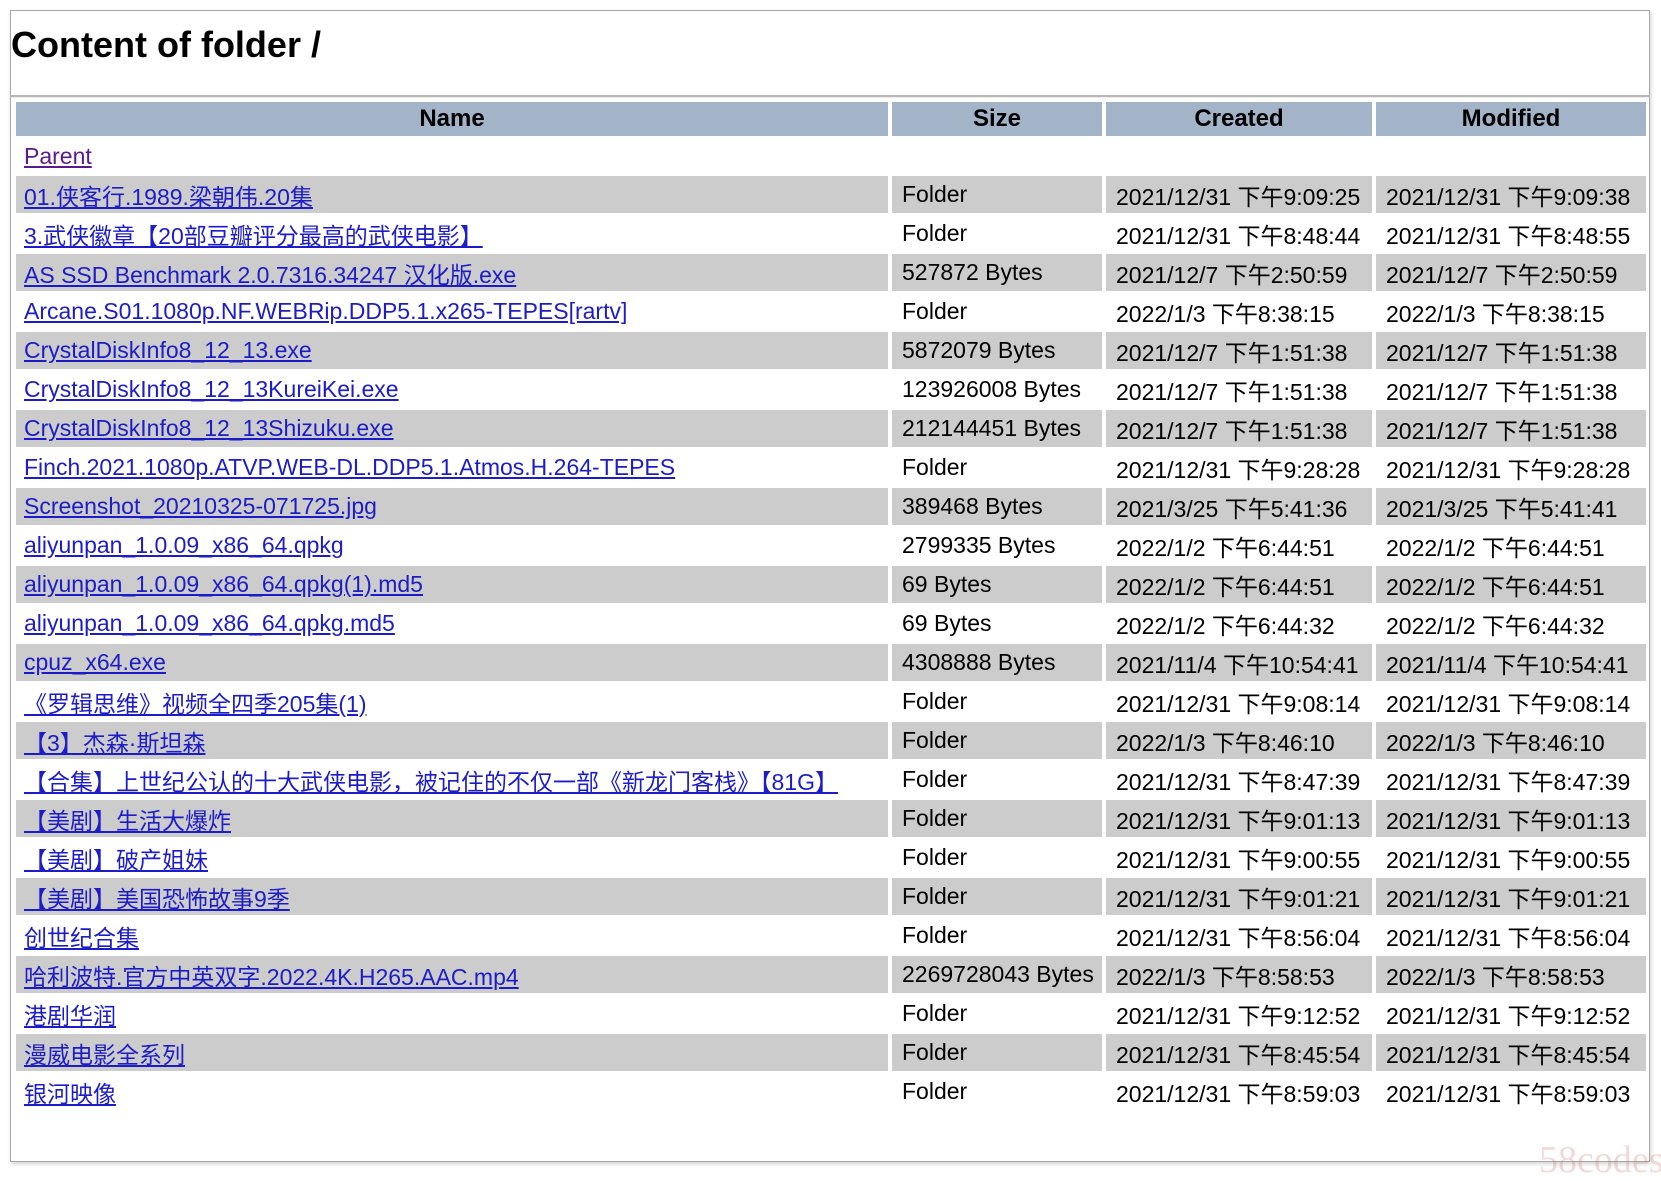  What do you see at coordinates (997, 545) in the screenshot?
I see `size-cell: 2799335 Bytes` at bounding box center [997, 545].